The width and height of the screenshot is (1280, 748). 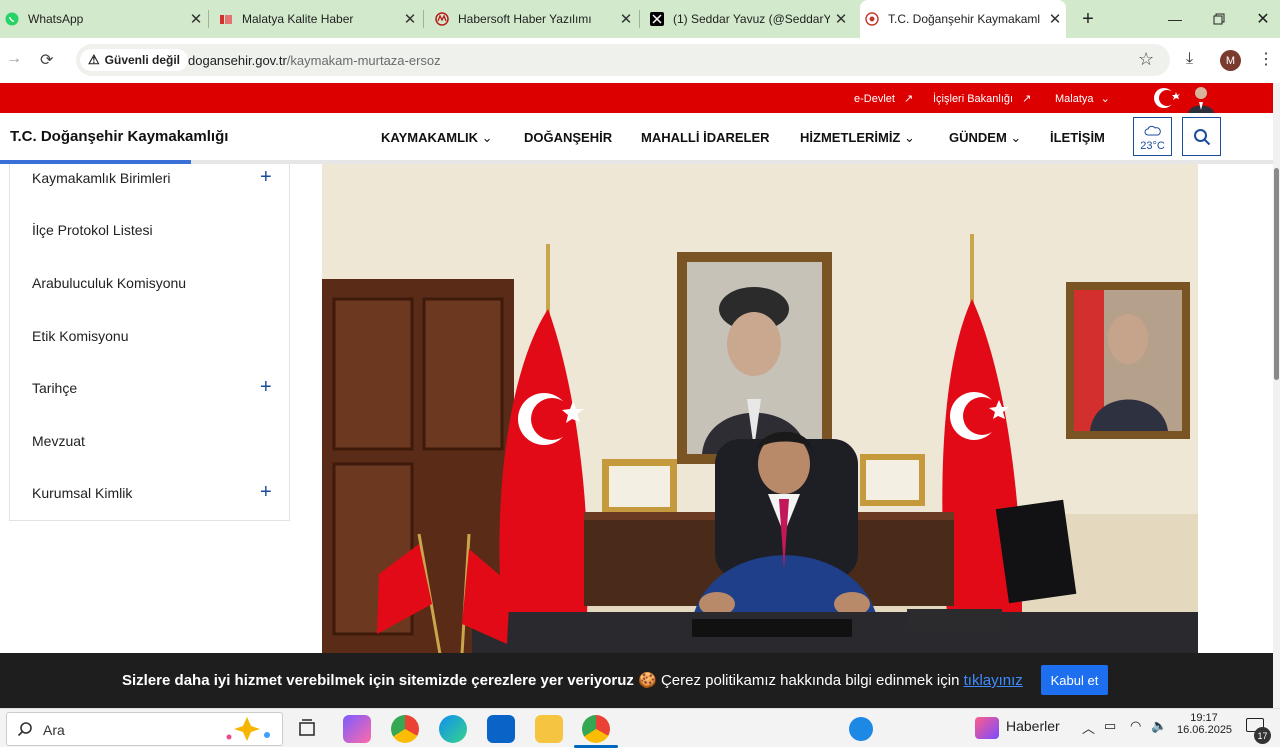 What do you see at coordinates (549, 729) in the screenshot?
I see `file-explorer-icon` at bounding box center [549, 729].